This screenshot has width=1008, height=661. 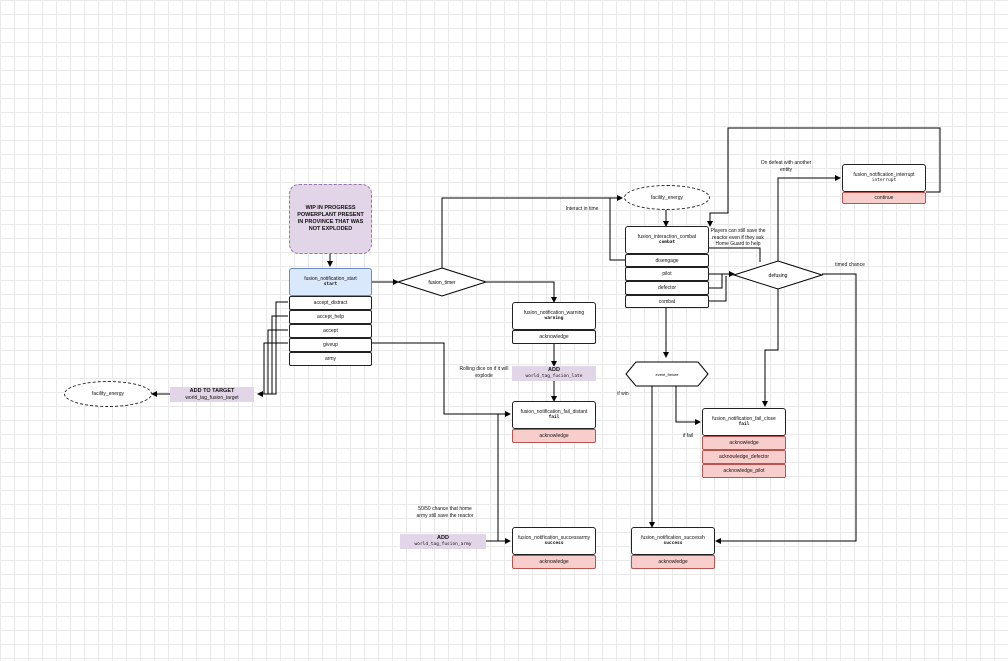 I want to click on combat-sub: combat, so click(x=667, y=243).